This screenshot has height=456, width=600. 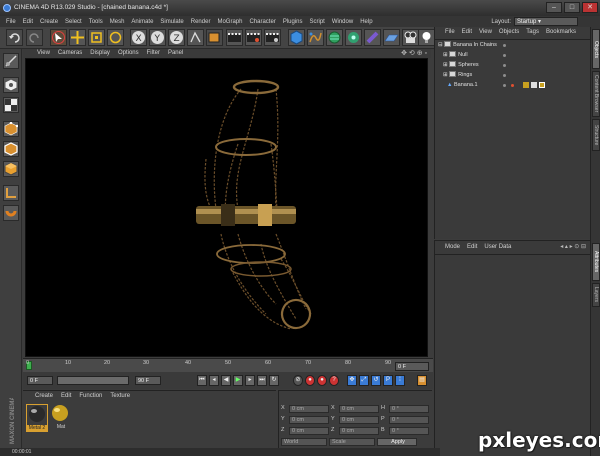 What do you see at coordinates (11, 105) in the screenshot?
I see `texture-icon` at bounding box center [11, 105].